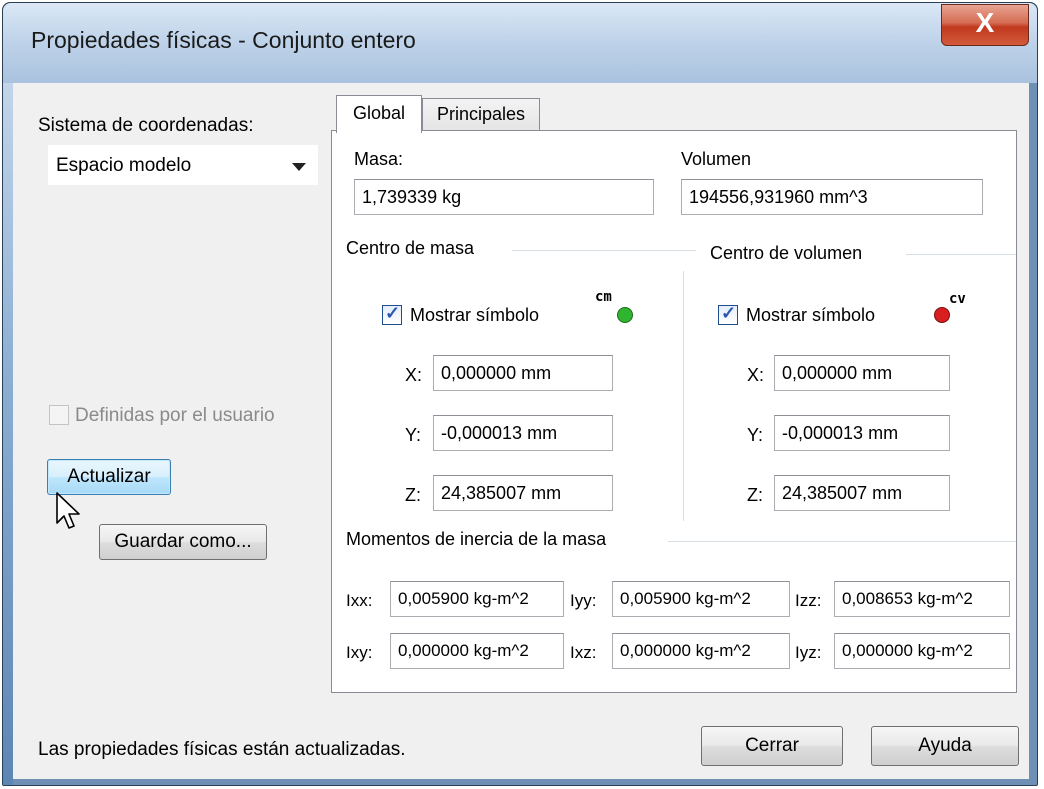 This screenshot has height=789, width=1044. What do you see at coordinates (59, 415) in the screenshot?
I see `user-defined-checkbox` at bounding box center [59, 415].